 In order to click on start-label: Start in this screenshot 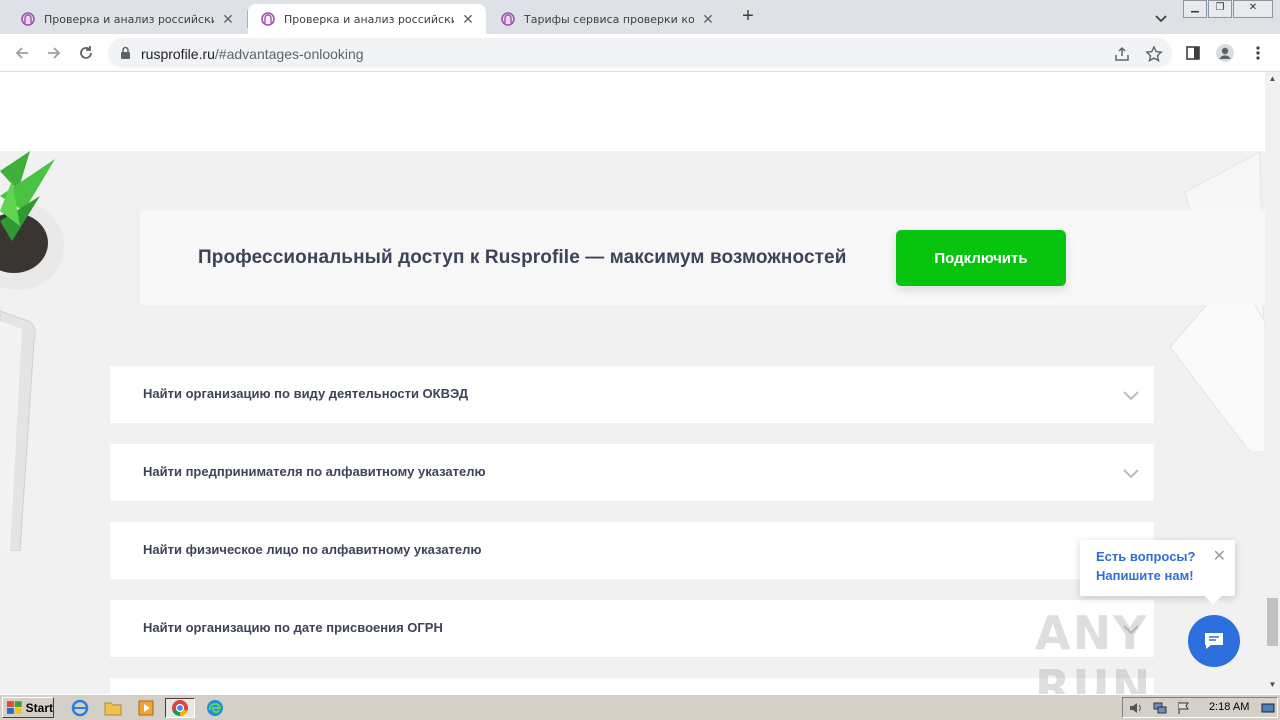, I will do `click(39, 707)`.